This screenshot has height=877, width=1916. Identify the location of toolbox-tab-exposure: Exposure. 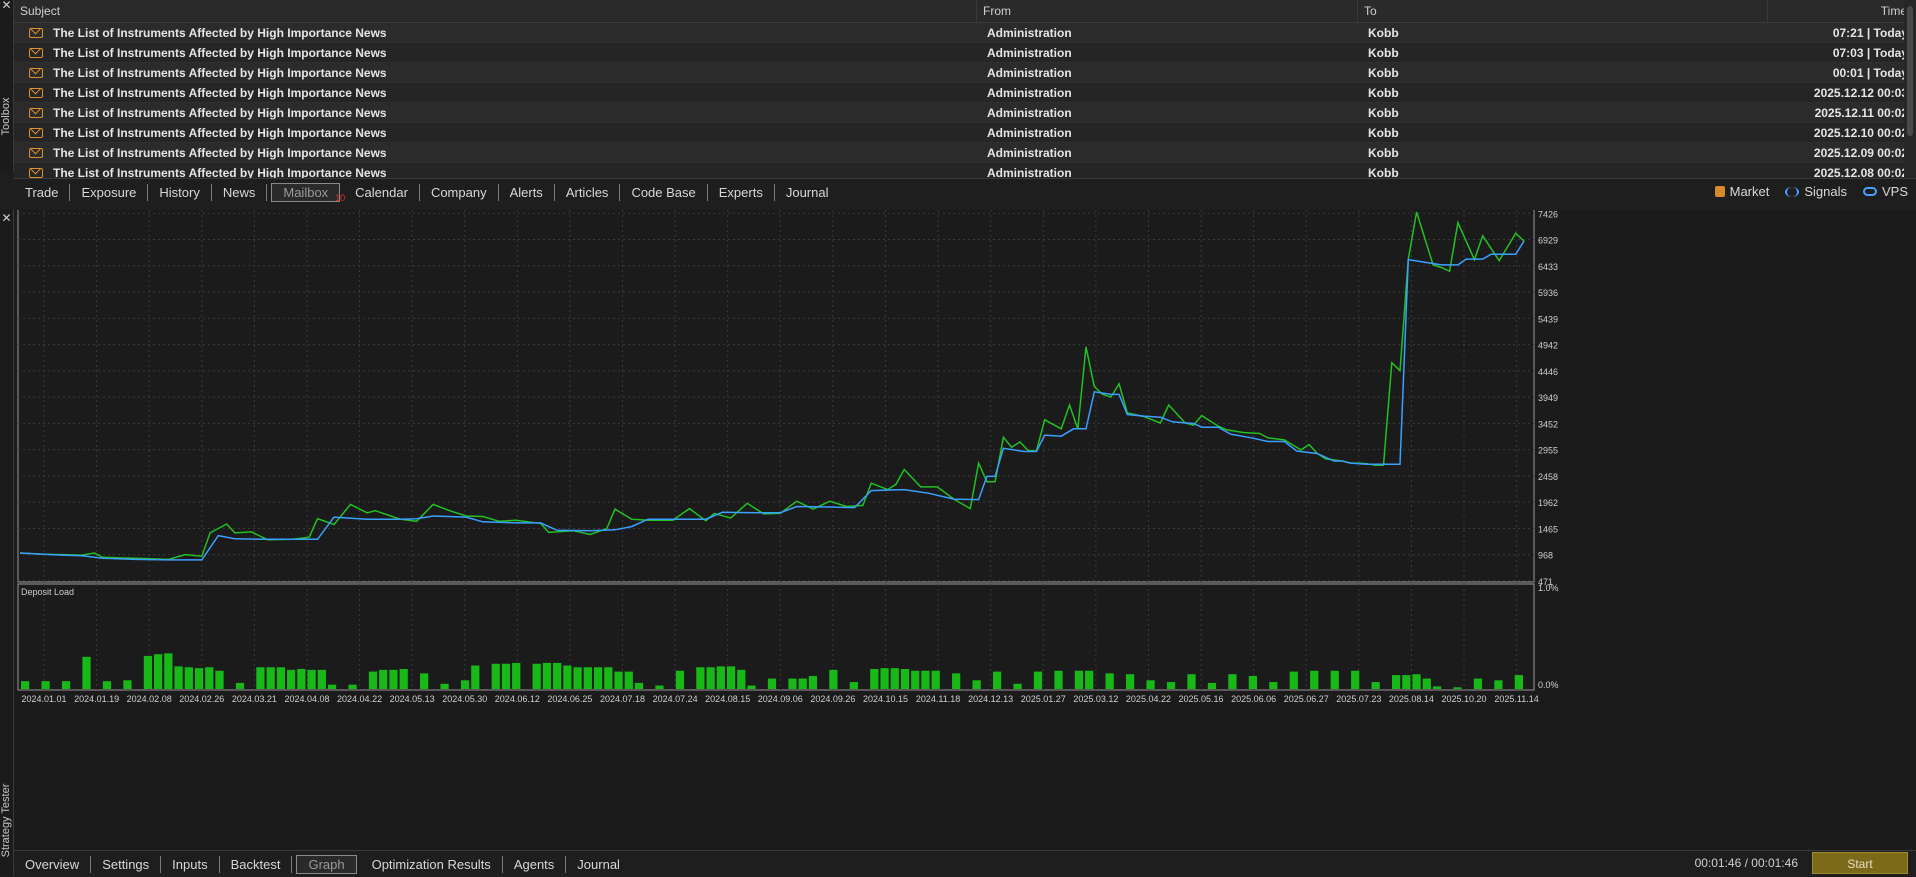
(109, 192).